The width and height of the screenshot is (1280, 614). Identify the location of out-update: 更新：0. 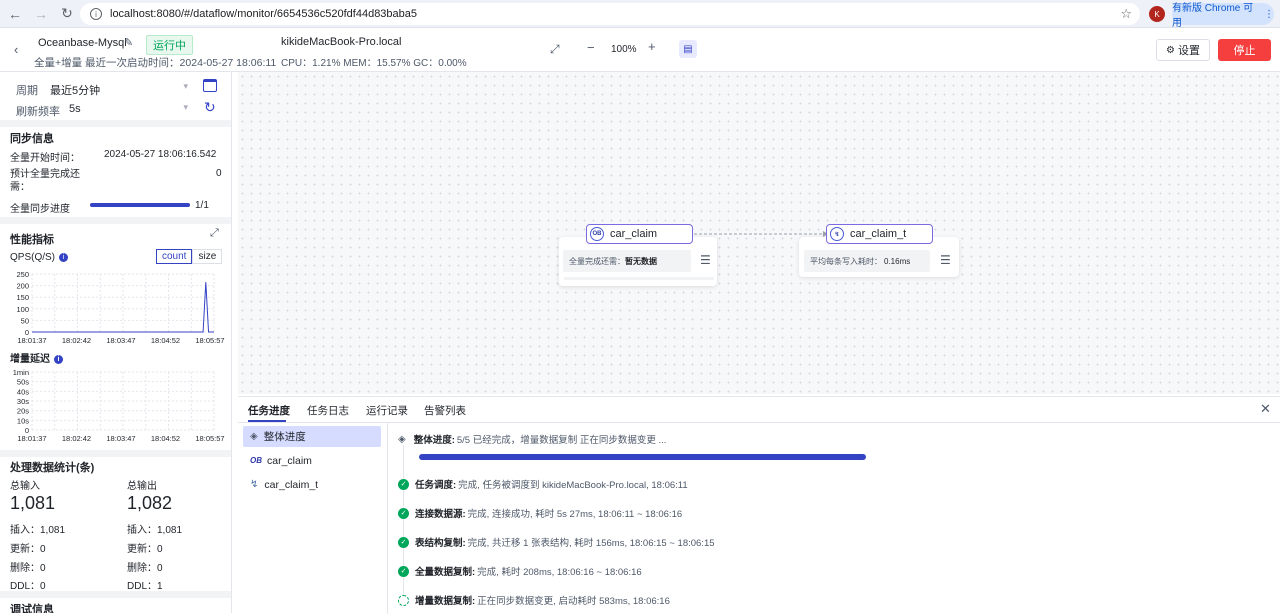
(145, 549).